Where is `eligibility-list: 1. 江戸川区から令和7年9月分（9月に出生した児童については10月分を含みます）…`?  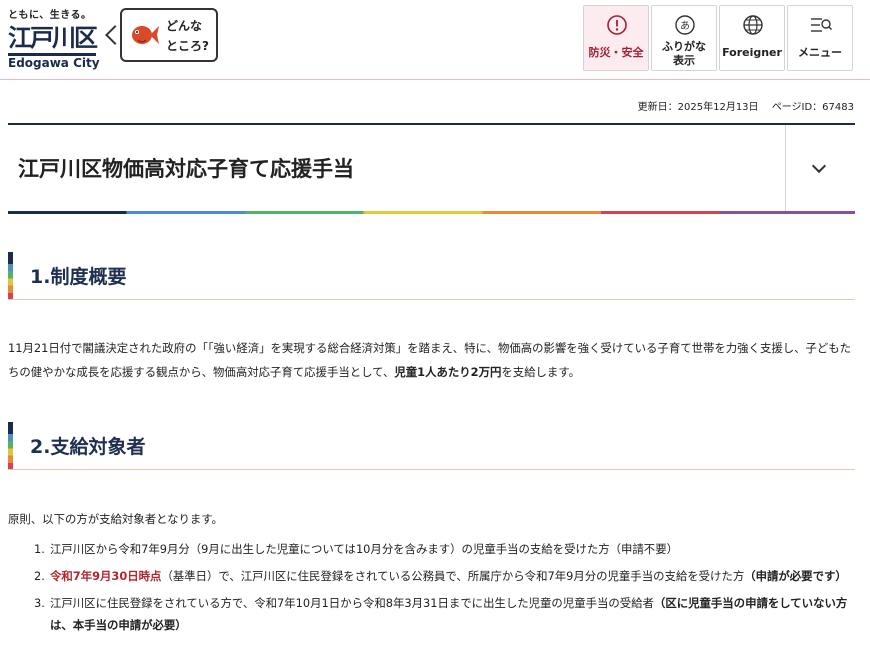 eligibility-list: 1. 江戸川区から令和7年9月分（9月に出生した児童については10月分を含みます）… is located at coordinates (444, 587).